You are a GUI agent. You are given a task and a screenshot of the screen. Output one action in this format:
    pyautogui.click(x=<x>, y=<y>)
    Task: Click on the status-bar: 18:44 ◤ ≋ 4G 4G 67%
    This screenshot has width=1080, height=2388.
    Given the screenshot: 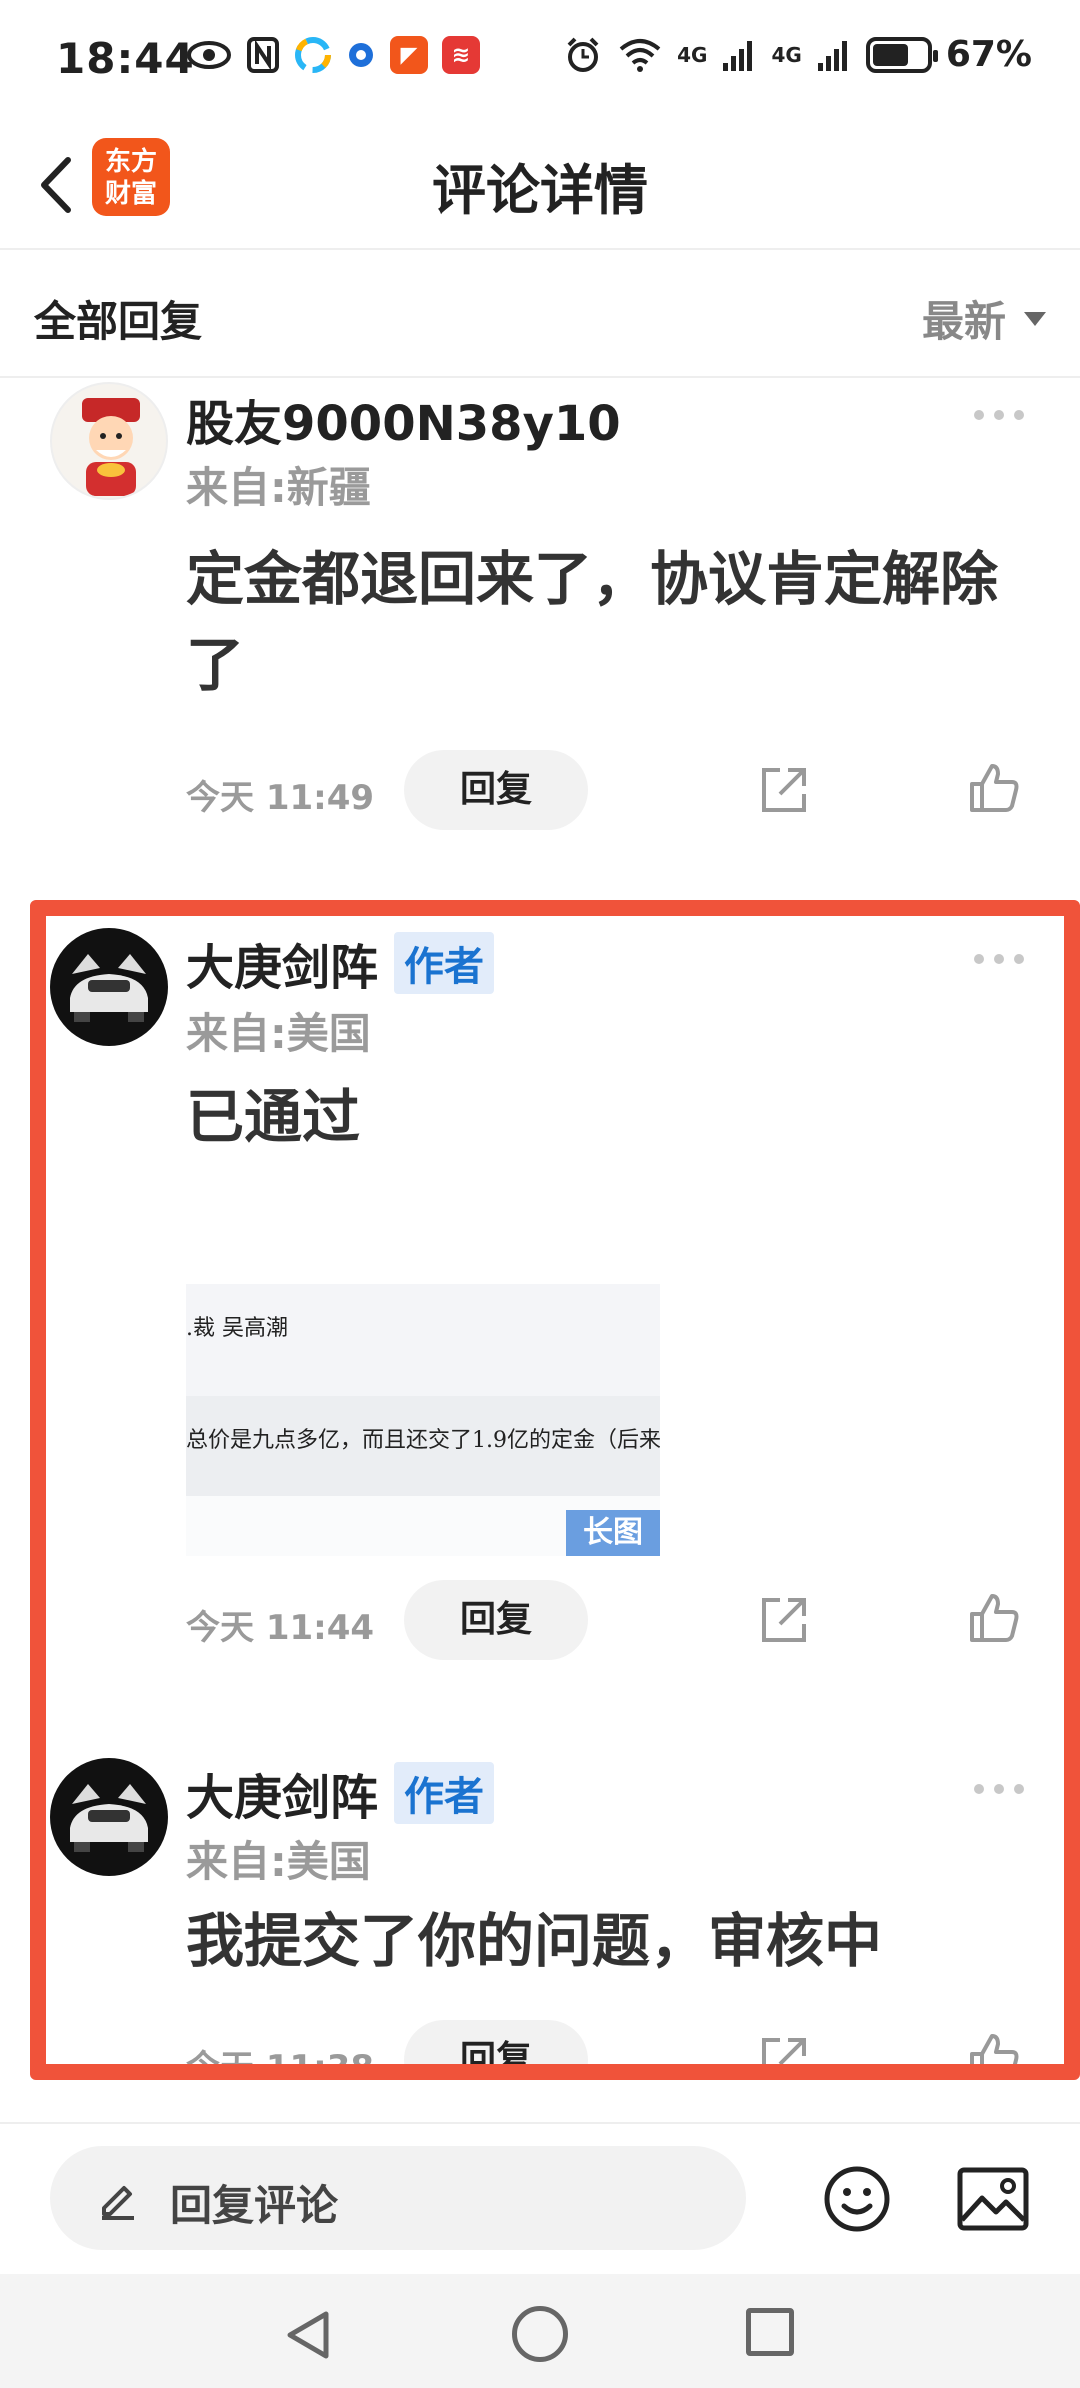 What is the action you would take?
    pyautogui.click(x=540, y=60)
    